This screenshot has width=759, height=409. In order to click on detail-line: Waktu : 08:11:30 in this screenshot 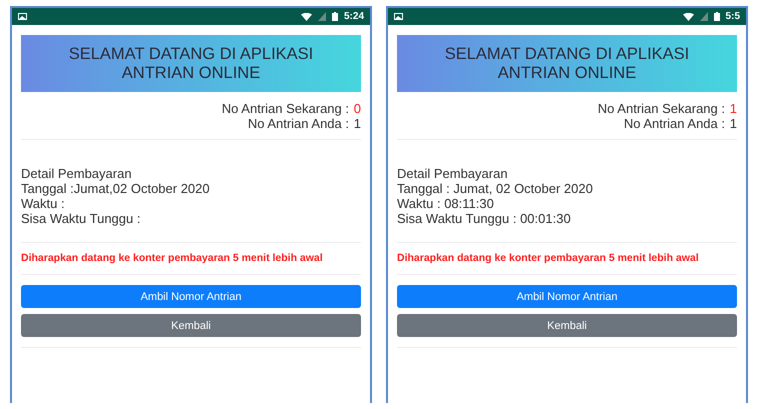, I will do `click(446, 203)`.